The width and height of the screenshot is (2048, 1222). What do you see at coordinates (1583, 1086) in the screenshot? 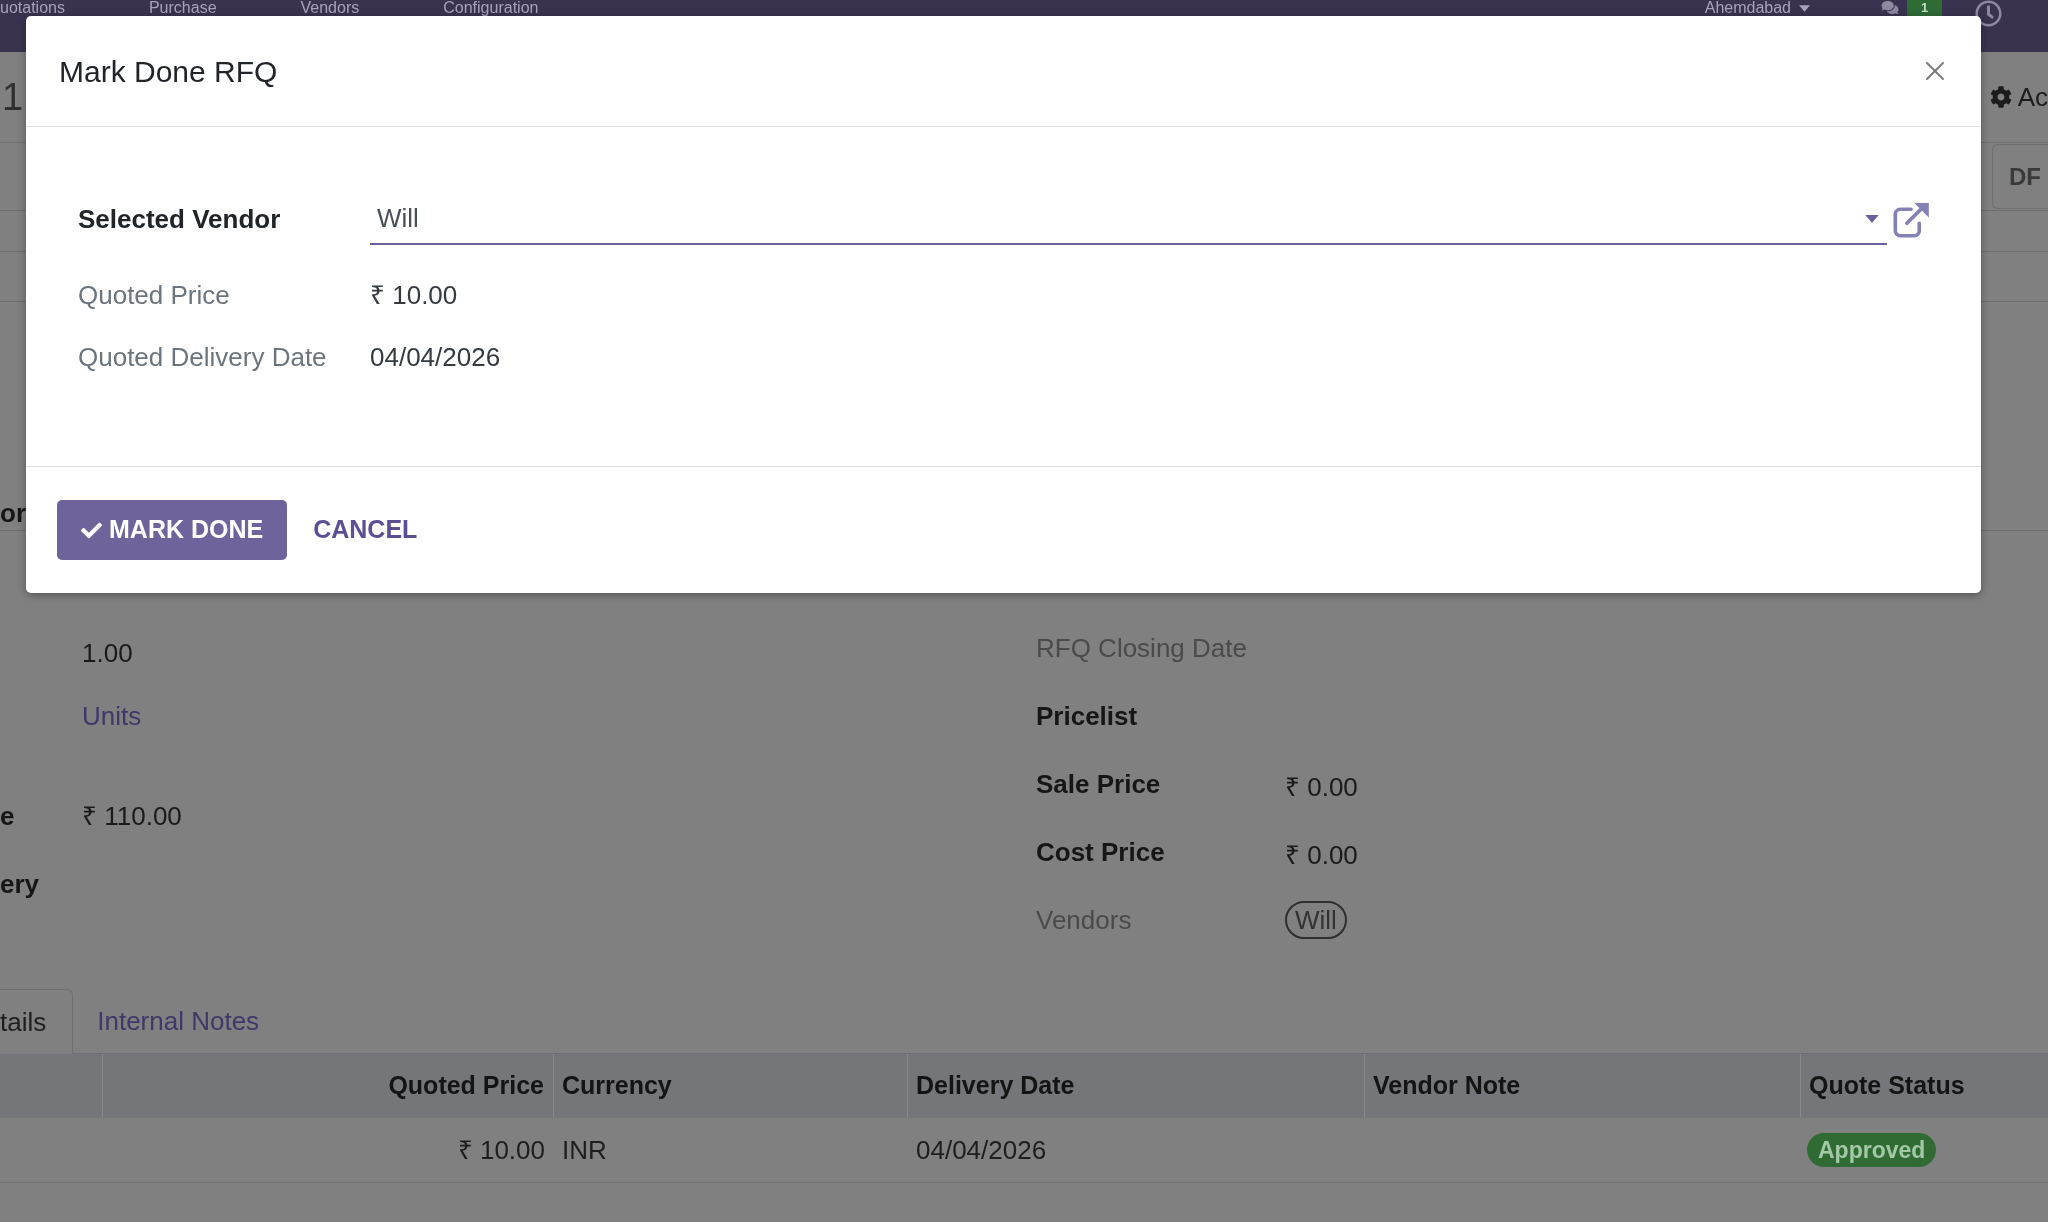
I see `column-header: Vendor Note` at bounding box center [1583, 1086].